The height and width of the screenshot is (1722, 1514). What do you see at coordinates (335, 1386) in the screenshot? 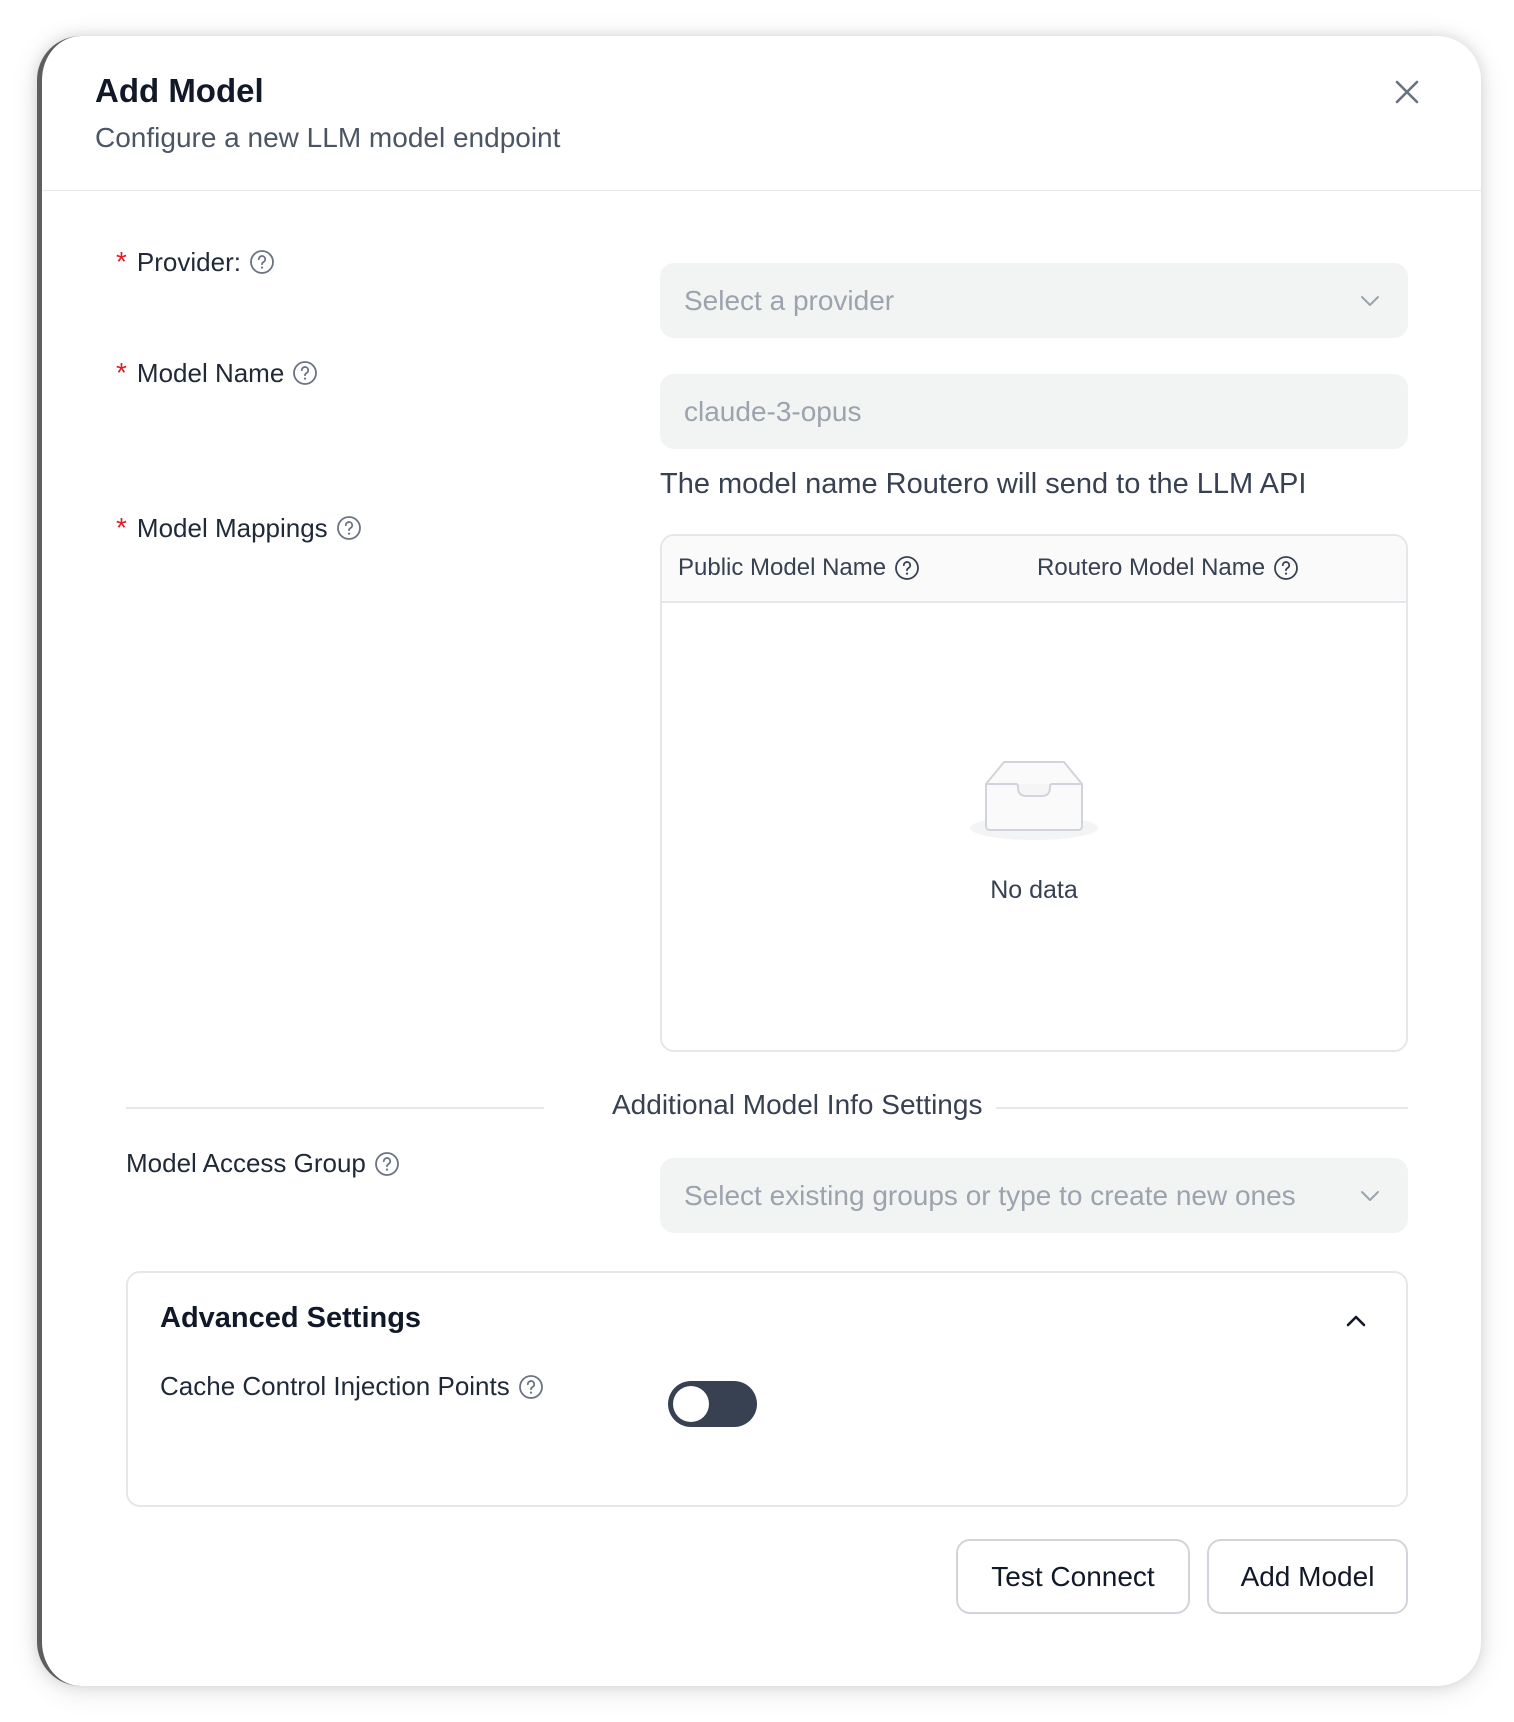
I see `cache-control-label-text: Cache Control Injection Points` at bounding box center [335, 1386].